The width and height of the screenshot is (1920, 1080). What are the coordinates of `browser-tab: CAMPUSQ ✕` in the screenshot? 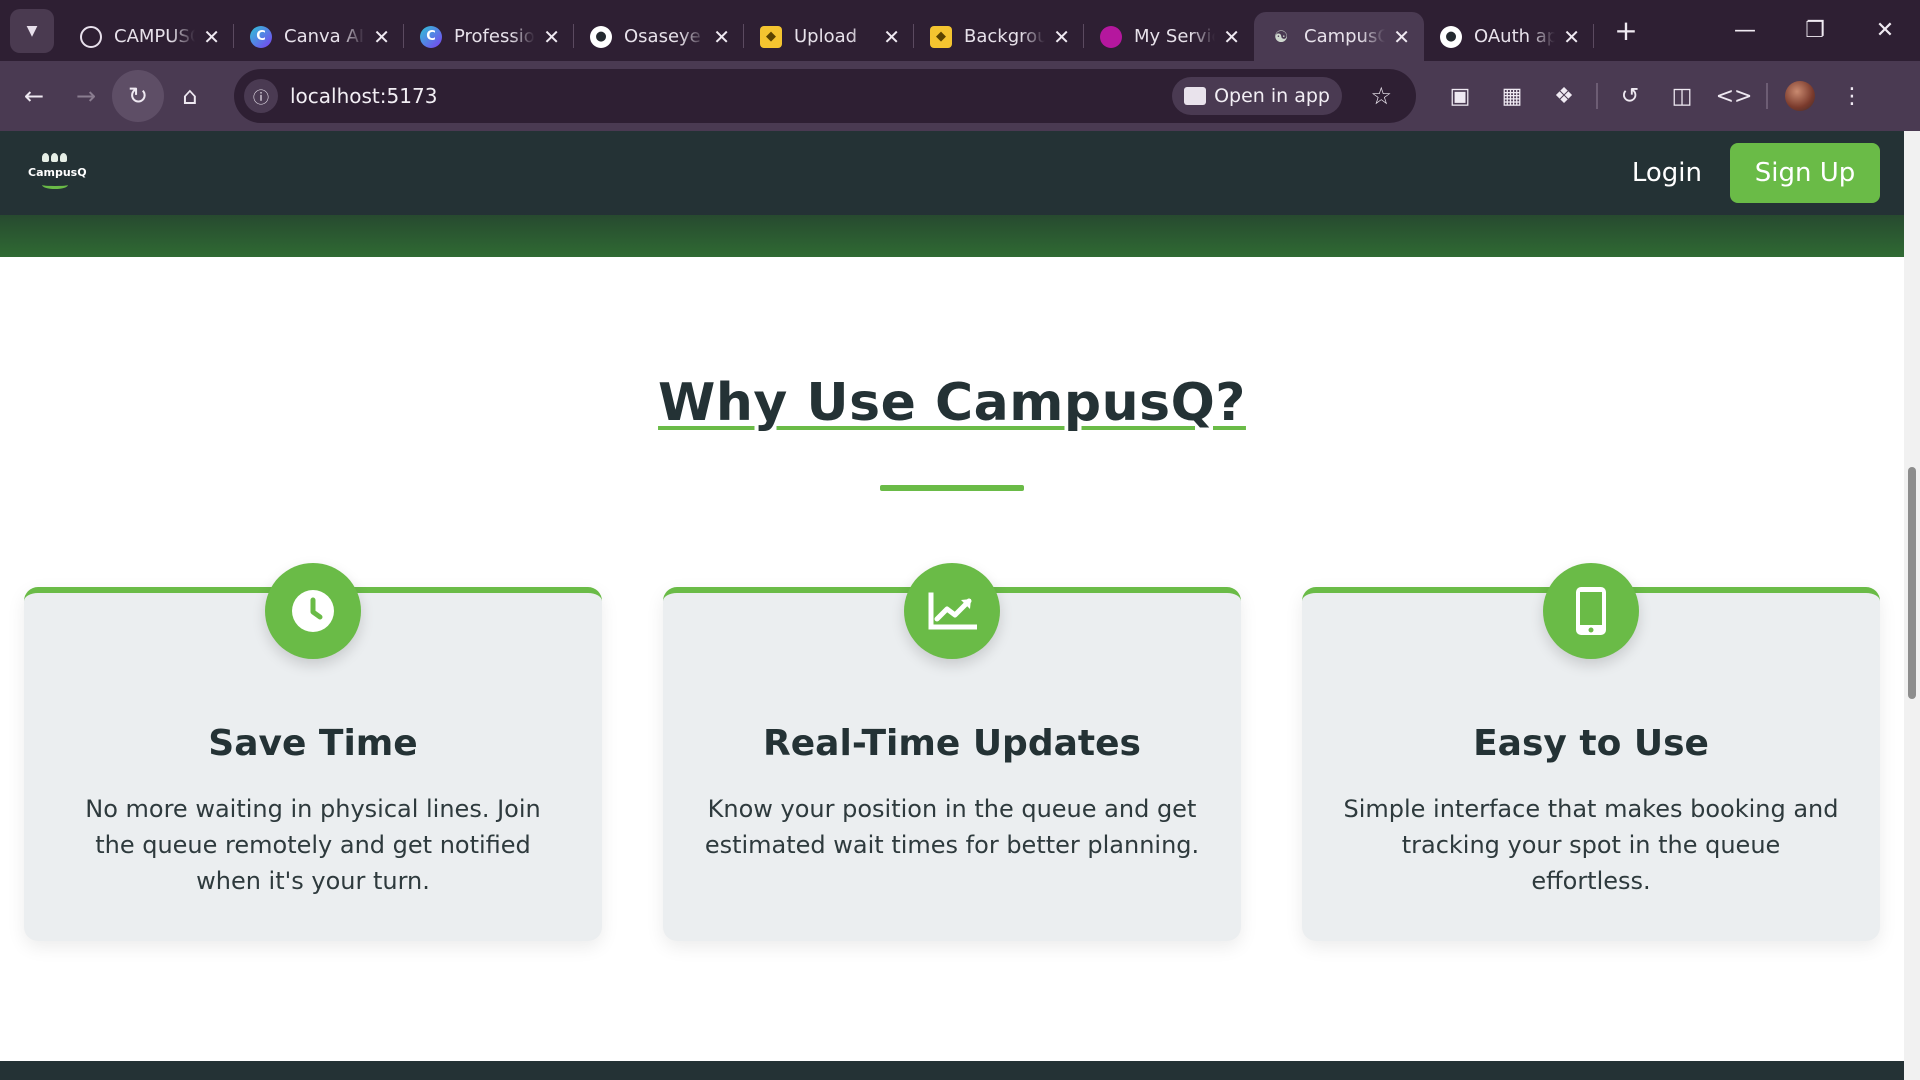 It's located at (149, 36).